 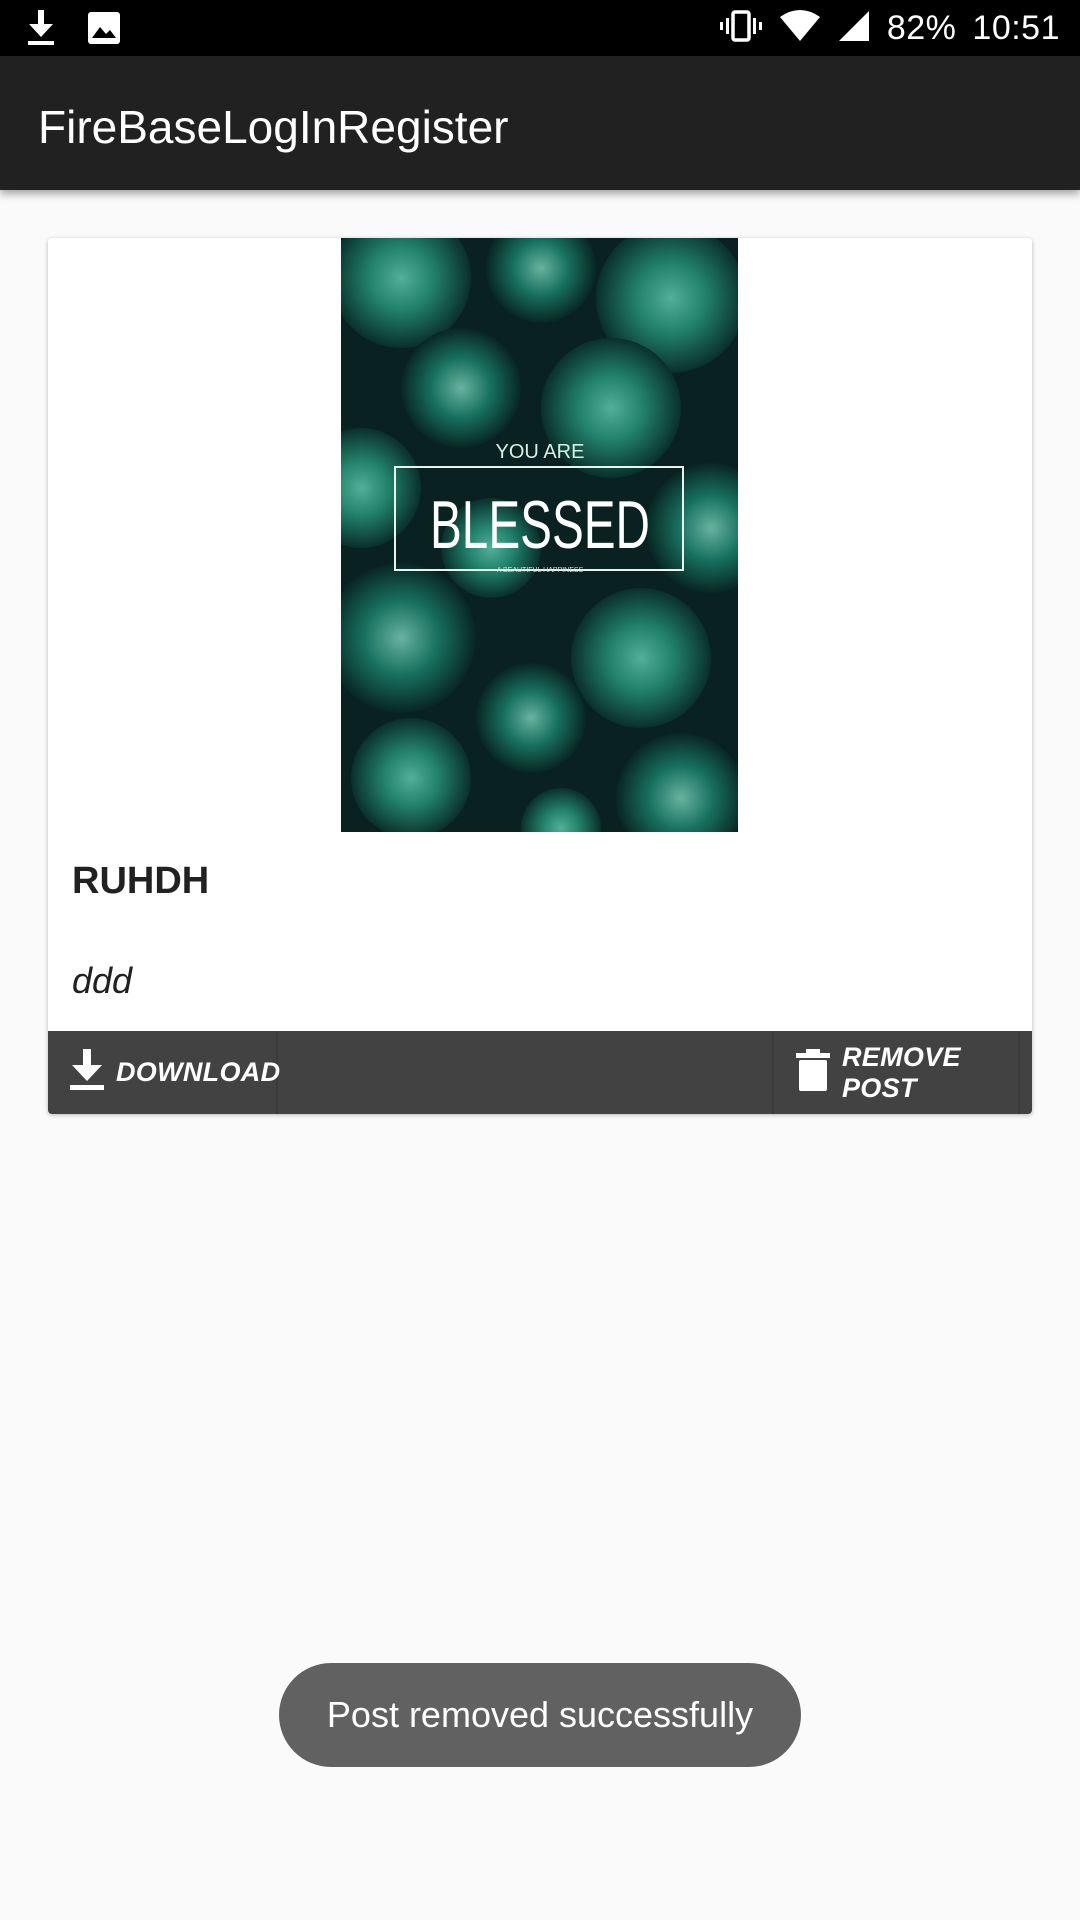 What do you see at coordinates (901, 1072) in the screenshot?
I see `remove-post-label: REMOVE POST` at bounding box center [901, 1072].